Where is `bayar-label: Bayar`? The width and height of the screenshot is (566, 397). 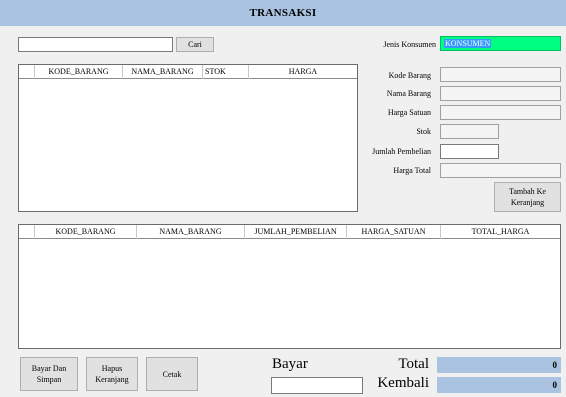 bayar-label: Bayar is located at coordinates (290, 364).